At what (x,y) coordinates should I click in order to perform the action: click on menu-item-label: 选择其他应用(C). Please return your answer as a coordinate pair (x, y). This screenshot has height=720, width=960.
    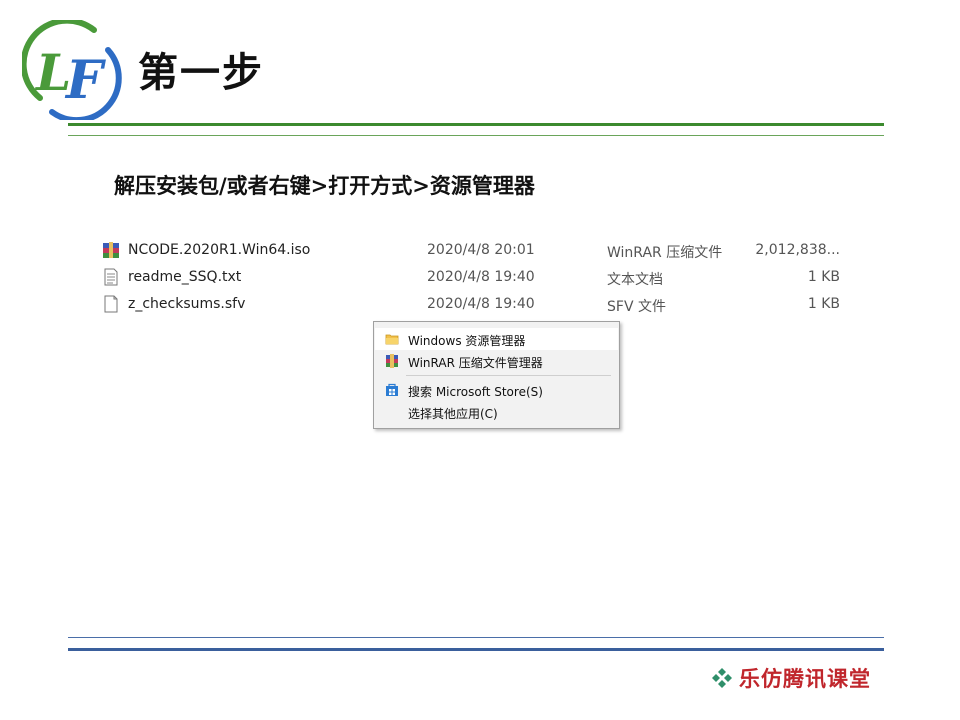
    Looking at the image, I should click on (453, 414).